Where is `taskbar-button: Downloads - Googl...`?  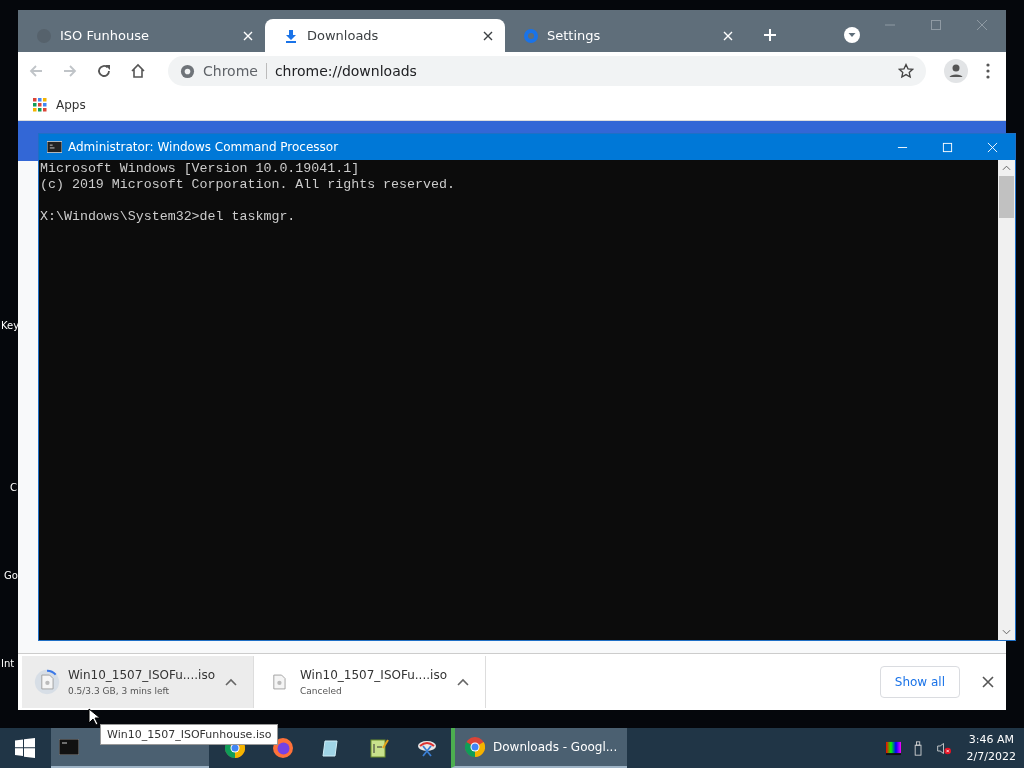 taskbar-button: Downloads - Googl... is located at coordinates (539, 748).